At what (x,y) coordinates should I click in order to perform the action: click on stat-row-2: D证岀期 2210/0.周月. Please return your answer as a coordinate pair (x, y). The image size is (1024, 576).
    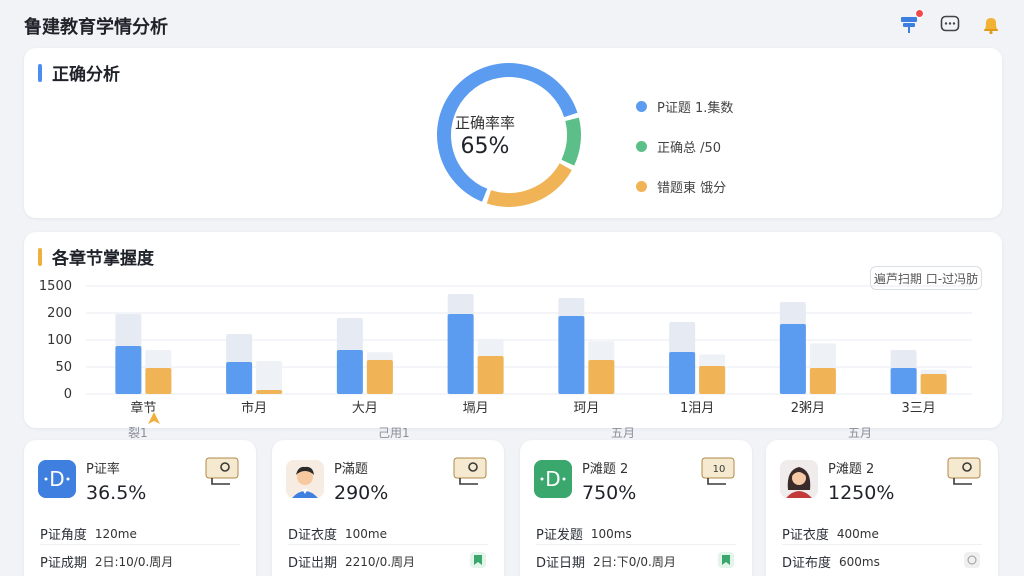
    Looking at the image, I should click on (351, 561).